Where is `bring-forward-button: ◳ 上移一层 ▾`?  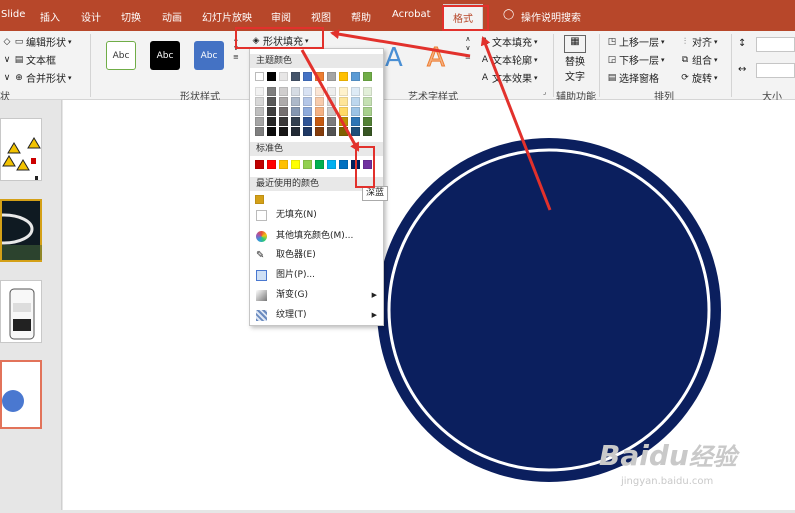 bring-forward-button: ◳ 上移一层 ▾ is located at coordinates (636, 42).